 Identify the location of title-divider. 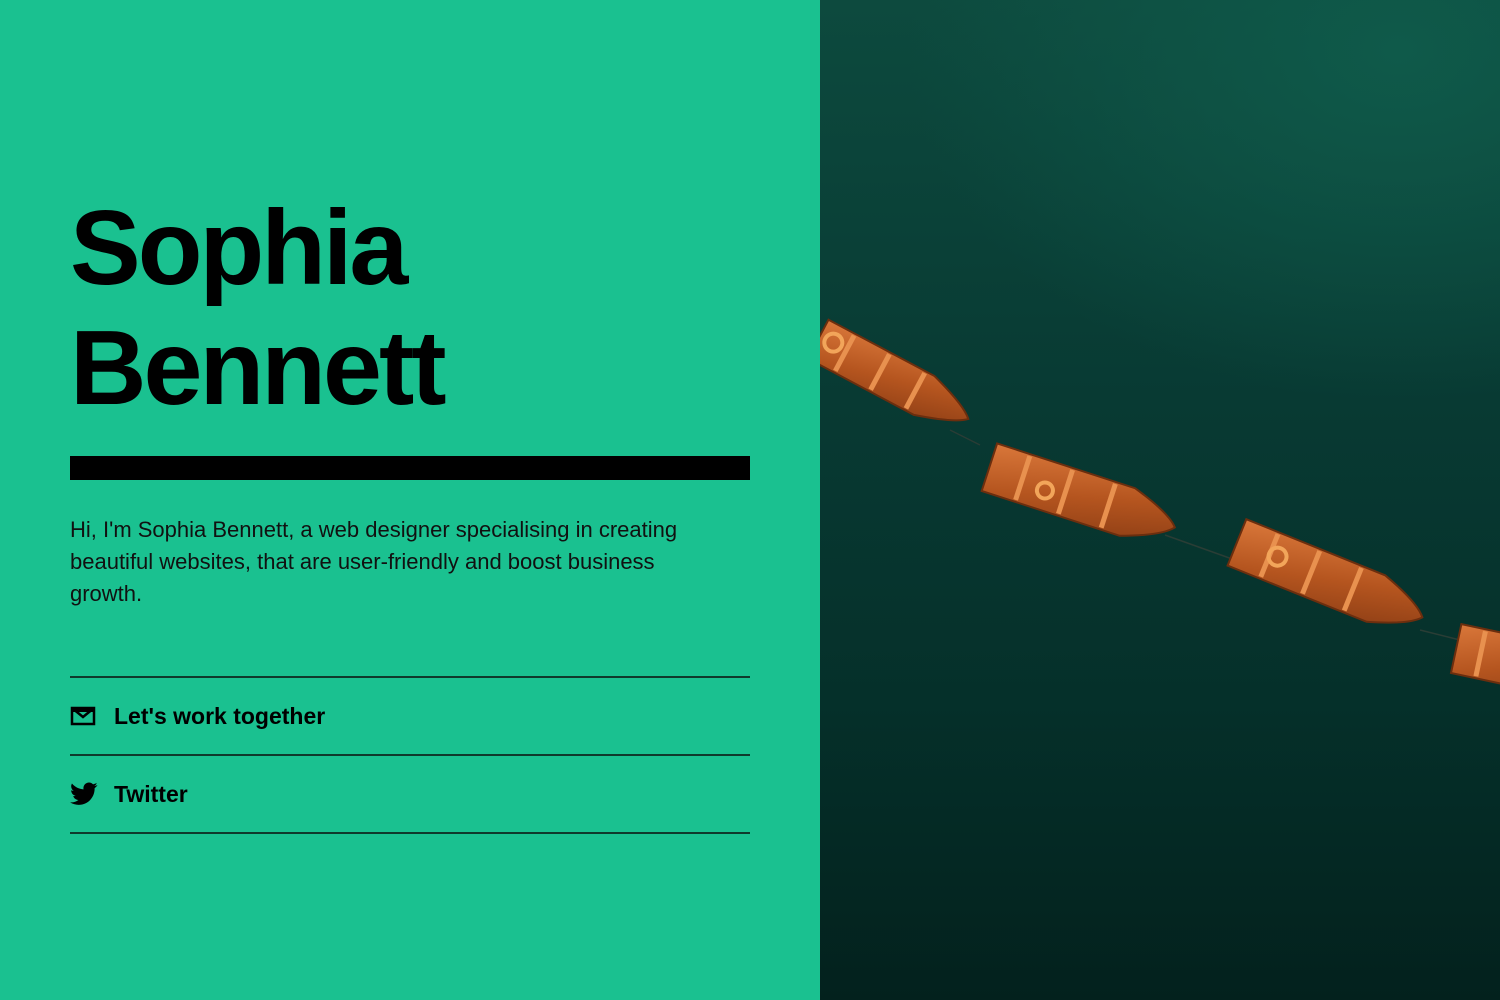
(410, 468).